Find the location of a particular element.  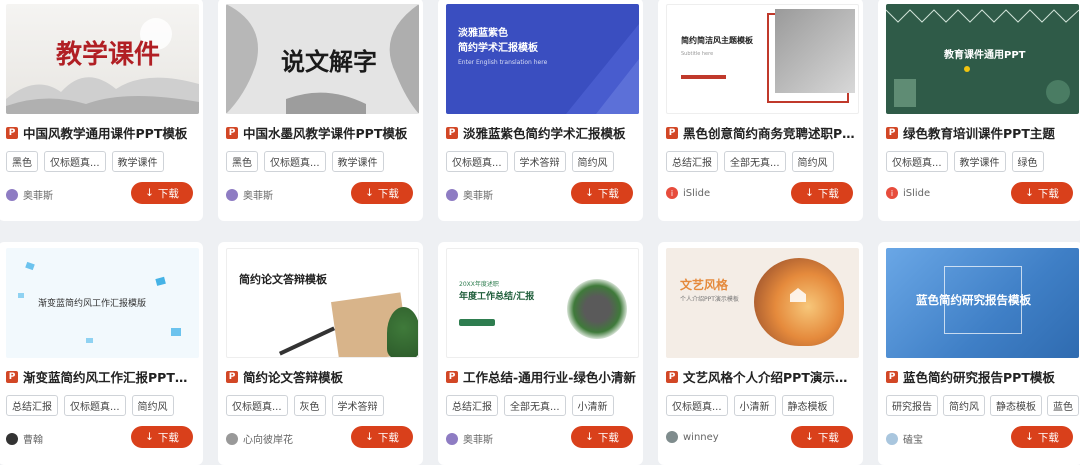

author-name: iSlide is located at coordinates (697, 193).